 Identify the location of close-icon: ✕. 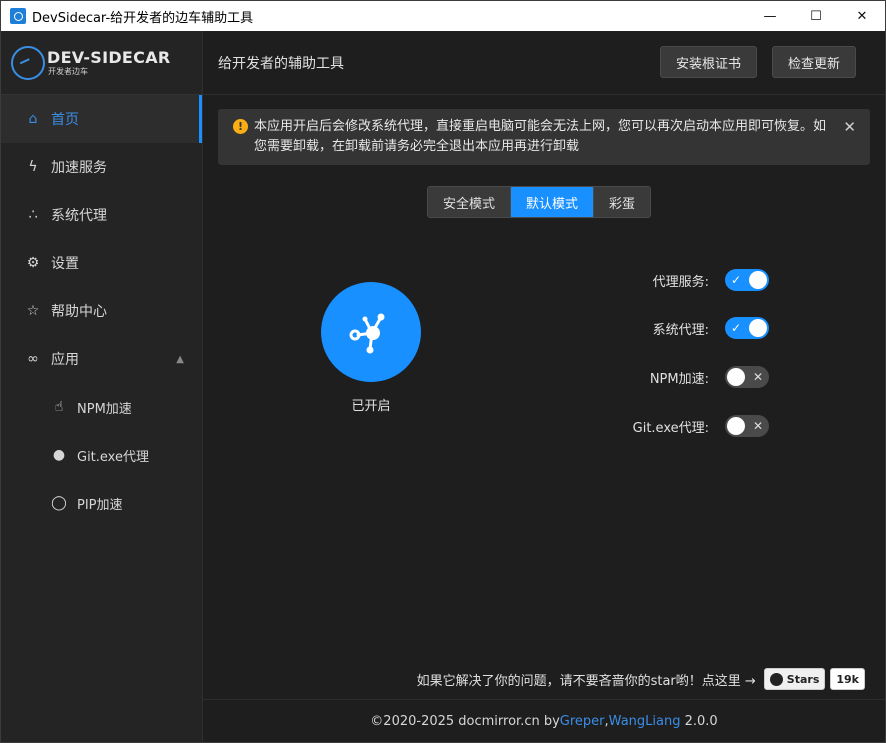
(849, 127).